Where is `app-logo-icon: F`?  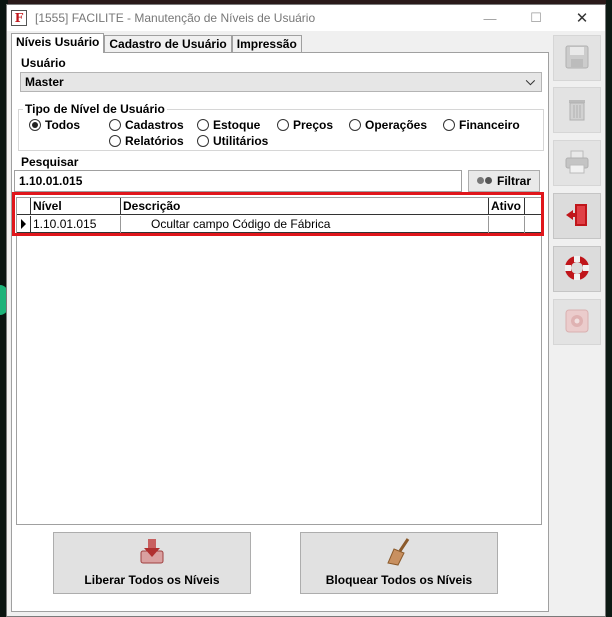
app-logo-icon: F is located at coordinates (19, 18).